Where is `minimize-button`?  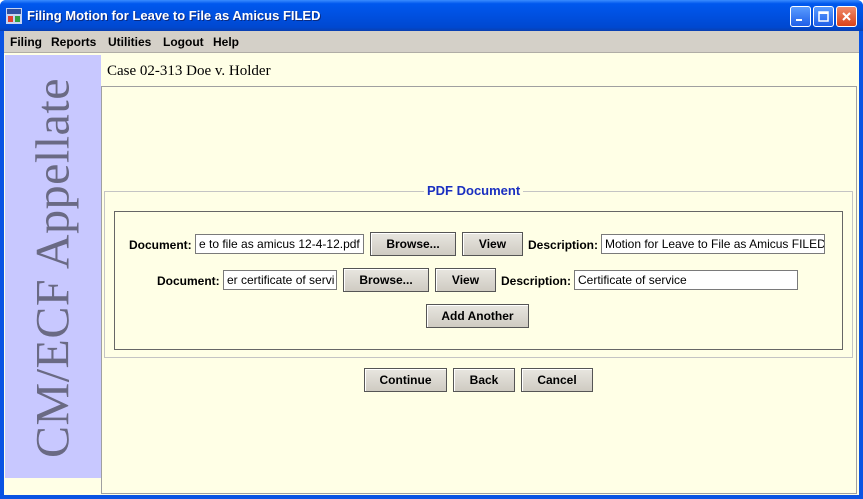
minimize-button is located at coordinates (800, 16).